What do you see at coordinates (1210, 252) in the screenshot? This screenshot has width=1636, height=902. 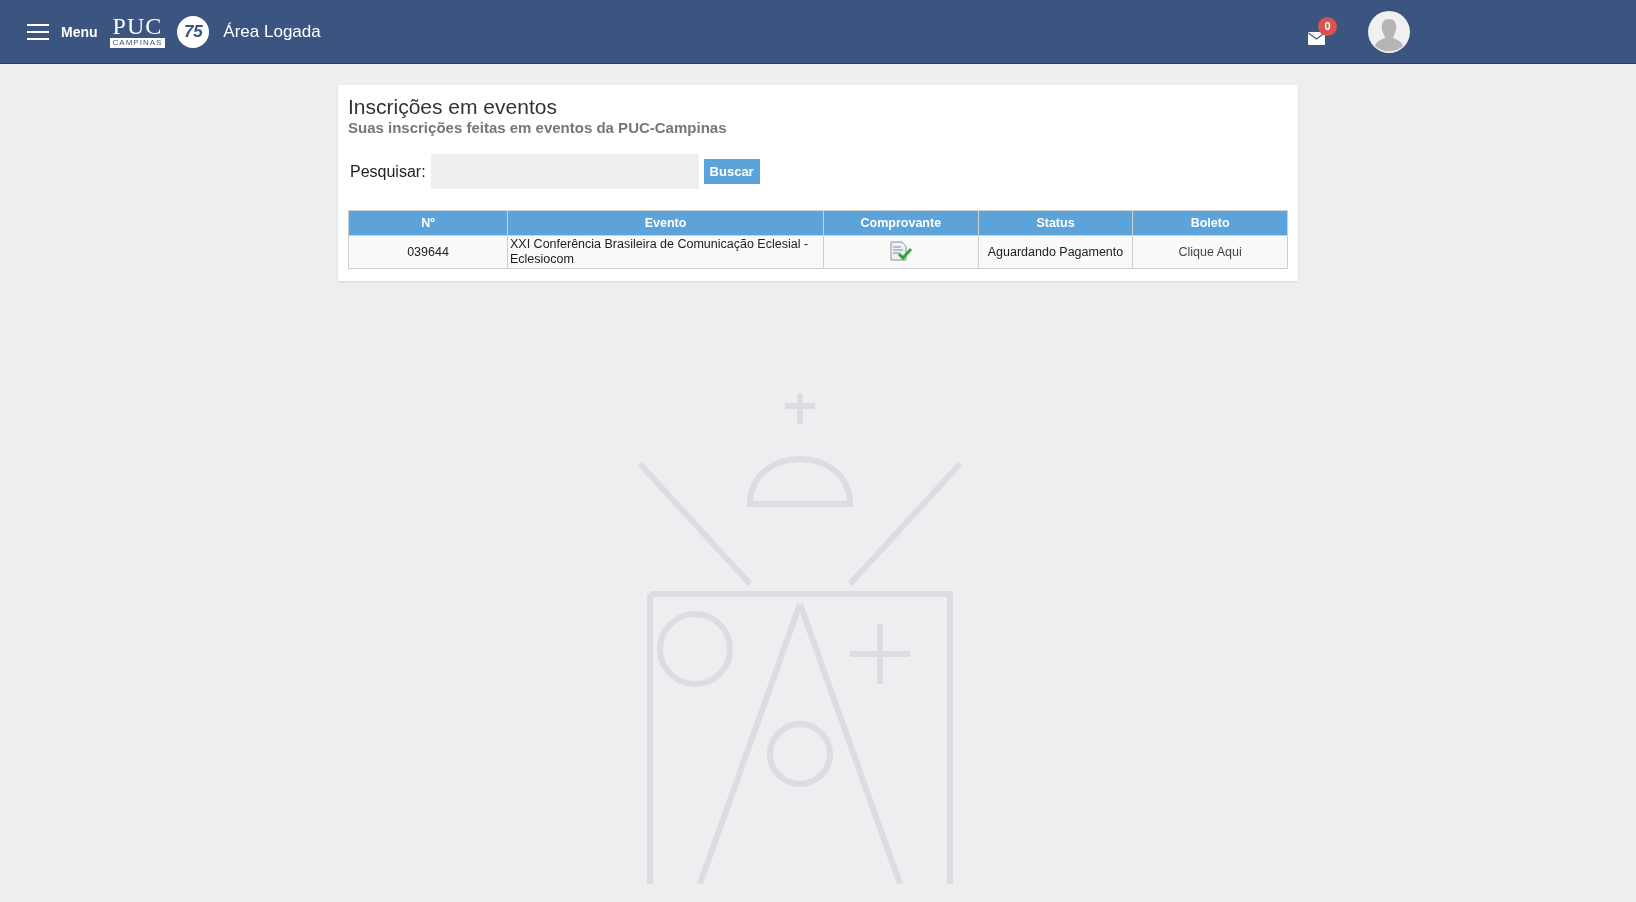 I see `boleto-link: Clique Aqui` at bounding box center [1210, 252].